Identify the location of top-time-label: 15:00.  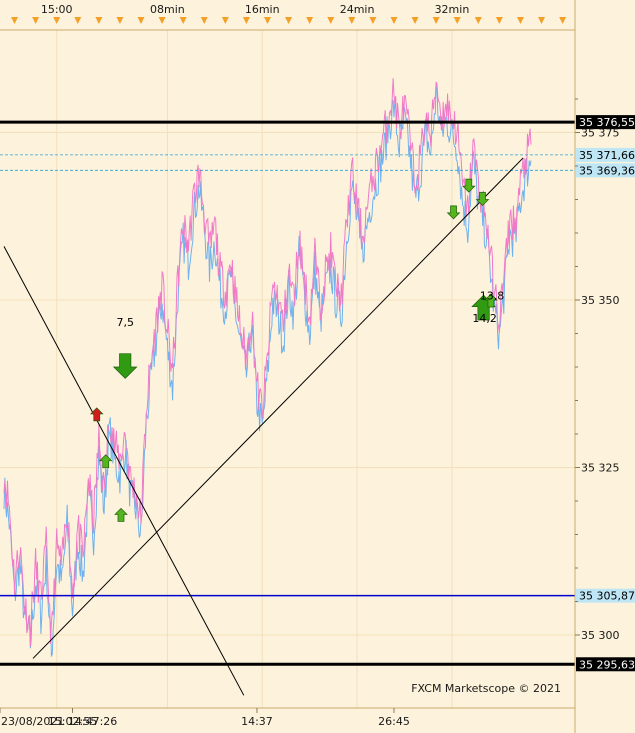
(57, 9).